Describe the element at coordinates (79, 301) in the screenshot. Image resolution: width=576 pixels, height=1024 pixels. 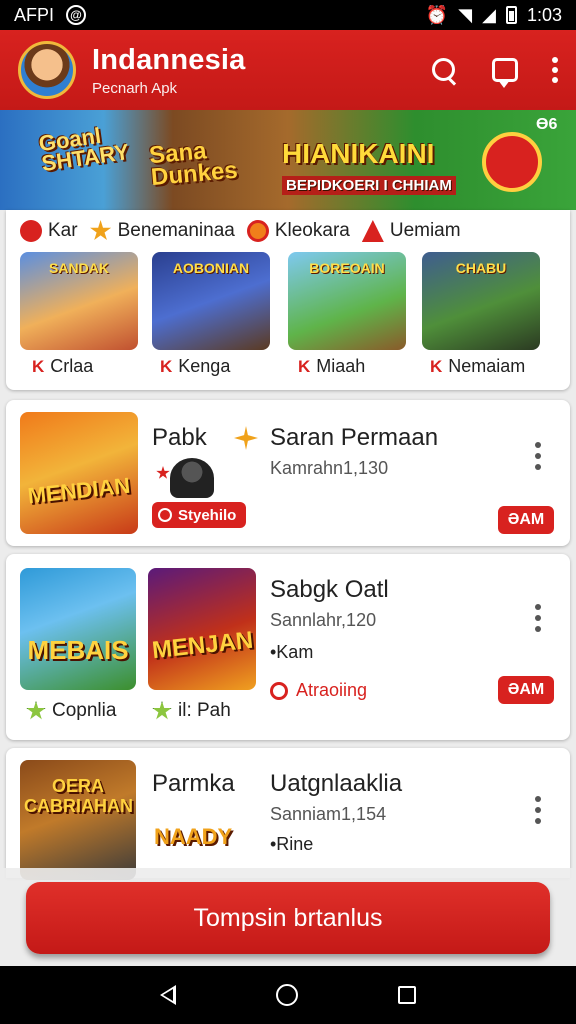
I see `game-tile: SANDAK` at that location.